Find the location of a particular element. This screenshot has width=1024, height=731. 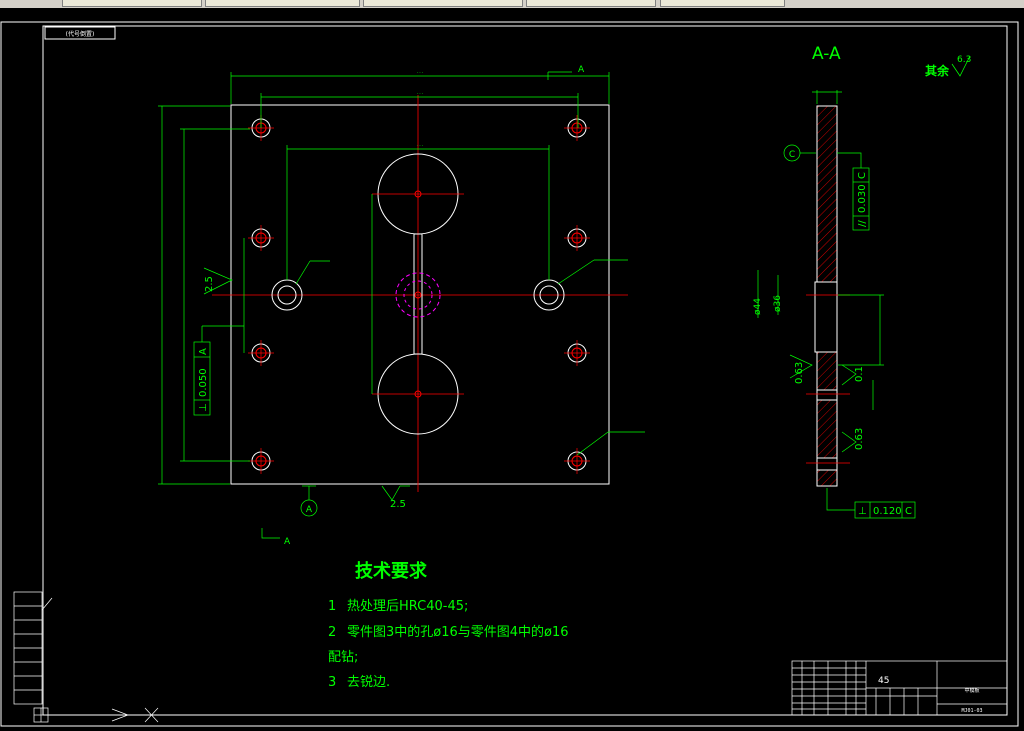

title-stamp-box: (代号倒置) is located at coordinates (80, 33).